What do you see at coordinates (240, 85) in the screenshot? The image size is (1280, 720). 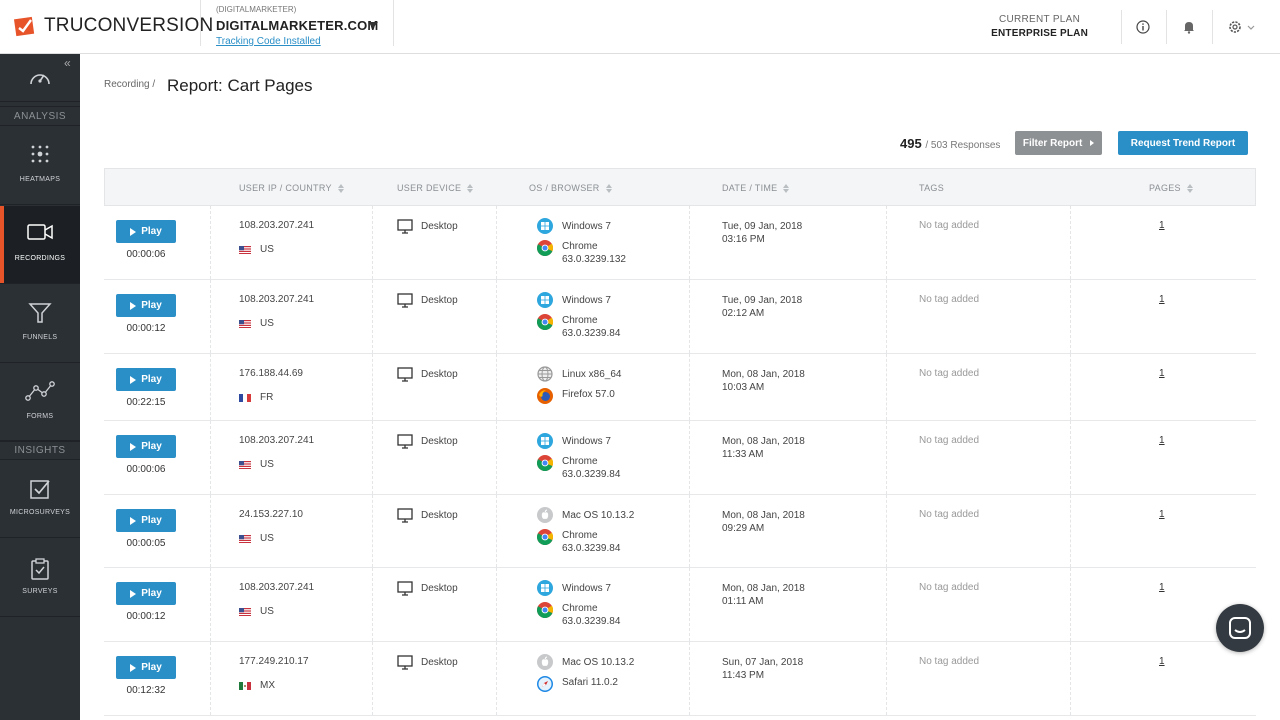 I see `page-title: Report: Cart Pages` at bounding box center [240, 85].